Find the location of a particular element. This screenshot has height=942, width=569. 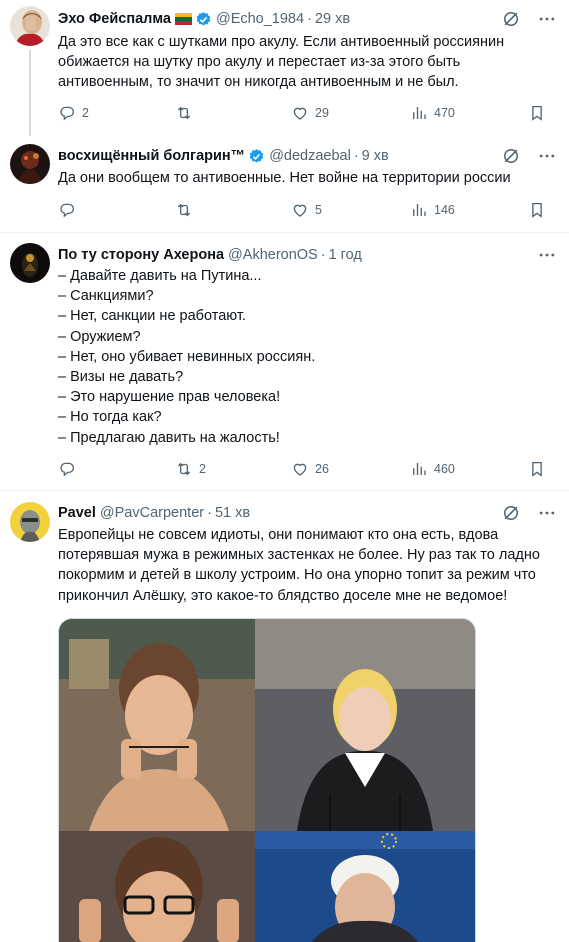

text-line: – Но тогда как? is located at coordinates (110, 417).